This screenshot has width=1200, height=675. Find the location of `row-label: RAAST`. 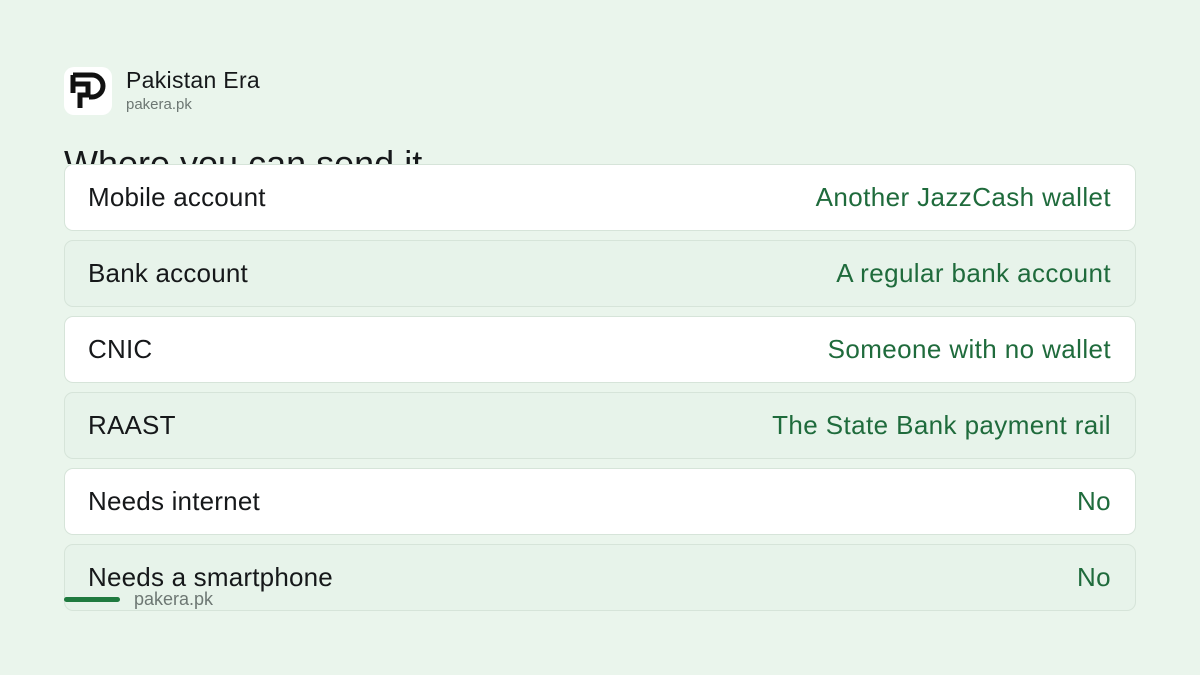

row-label: RAAST is located at coordinates (132, 425).